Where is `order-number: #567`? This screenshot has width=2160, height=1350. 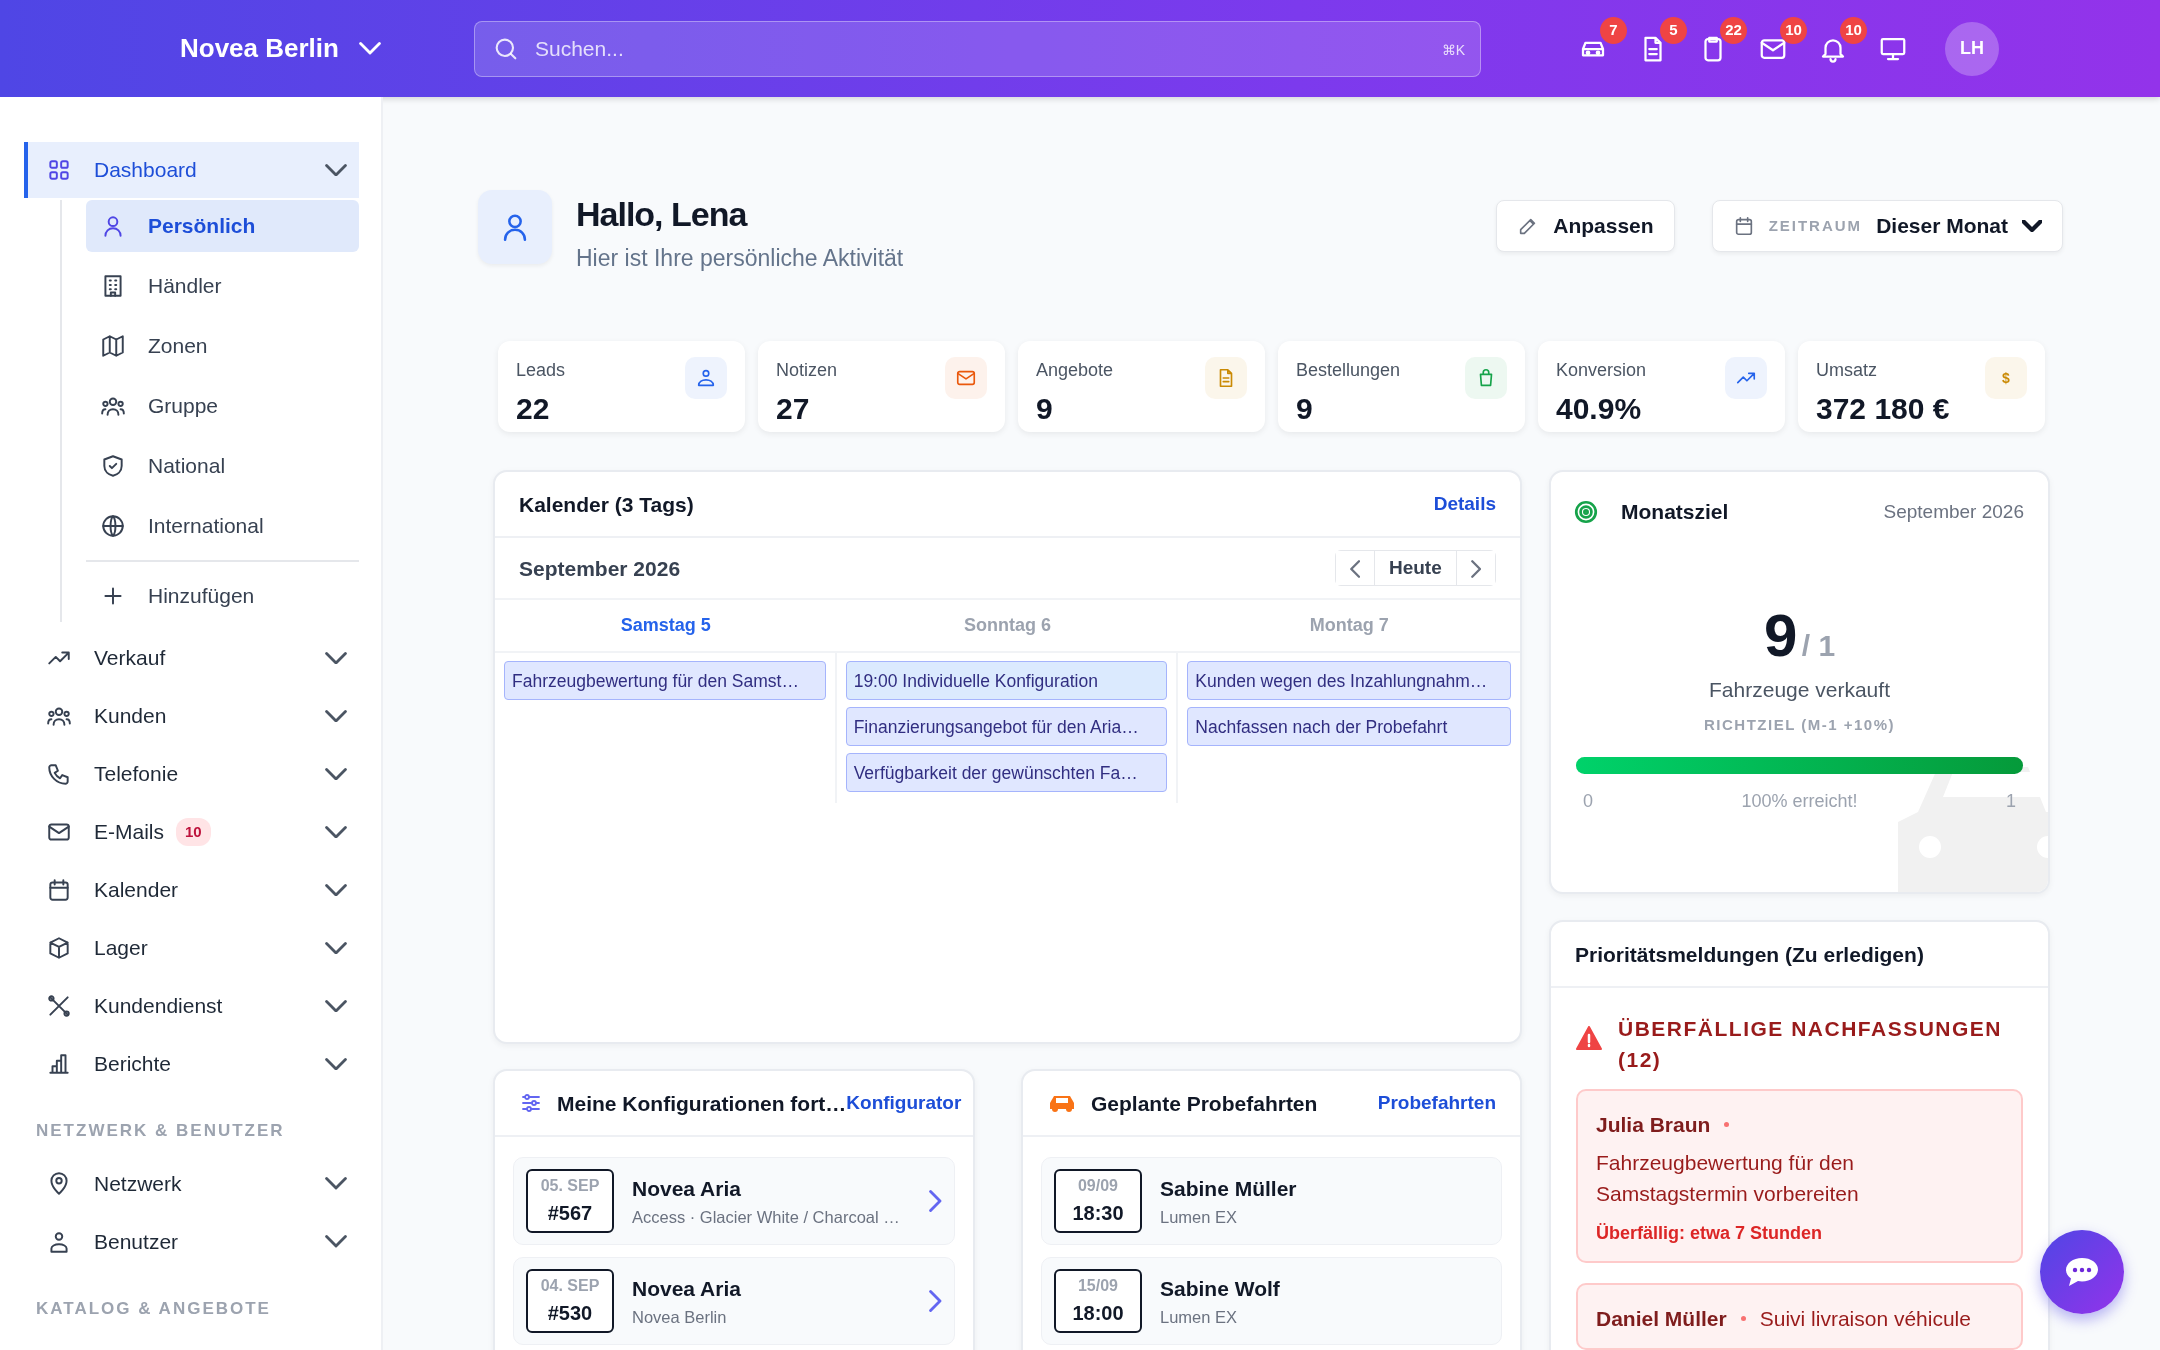
order-number: #567 is located at coordinates (570, 1214).